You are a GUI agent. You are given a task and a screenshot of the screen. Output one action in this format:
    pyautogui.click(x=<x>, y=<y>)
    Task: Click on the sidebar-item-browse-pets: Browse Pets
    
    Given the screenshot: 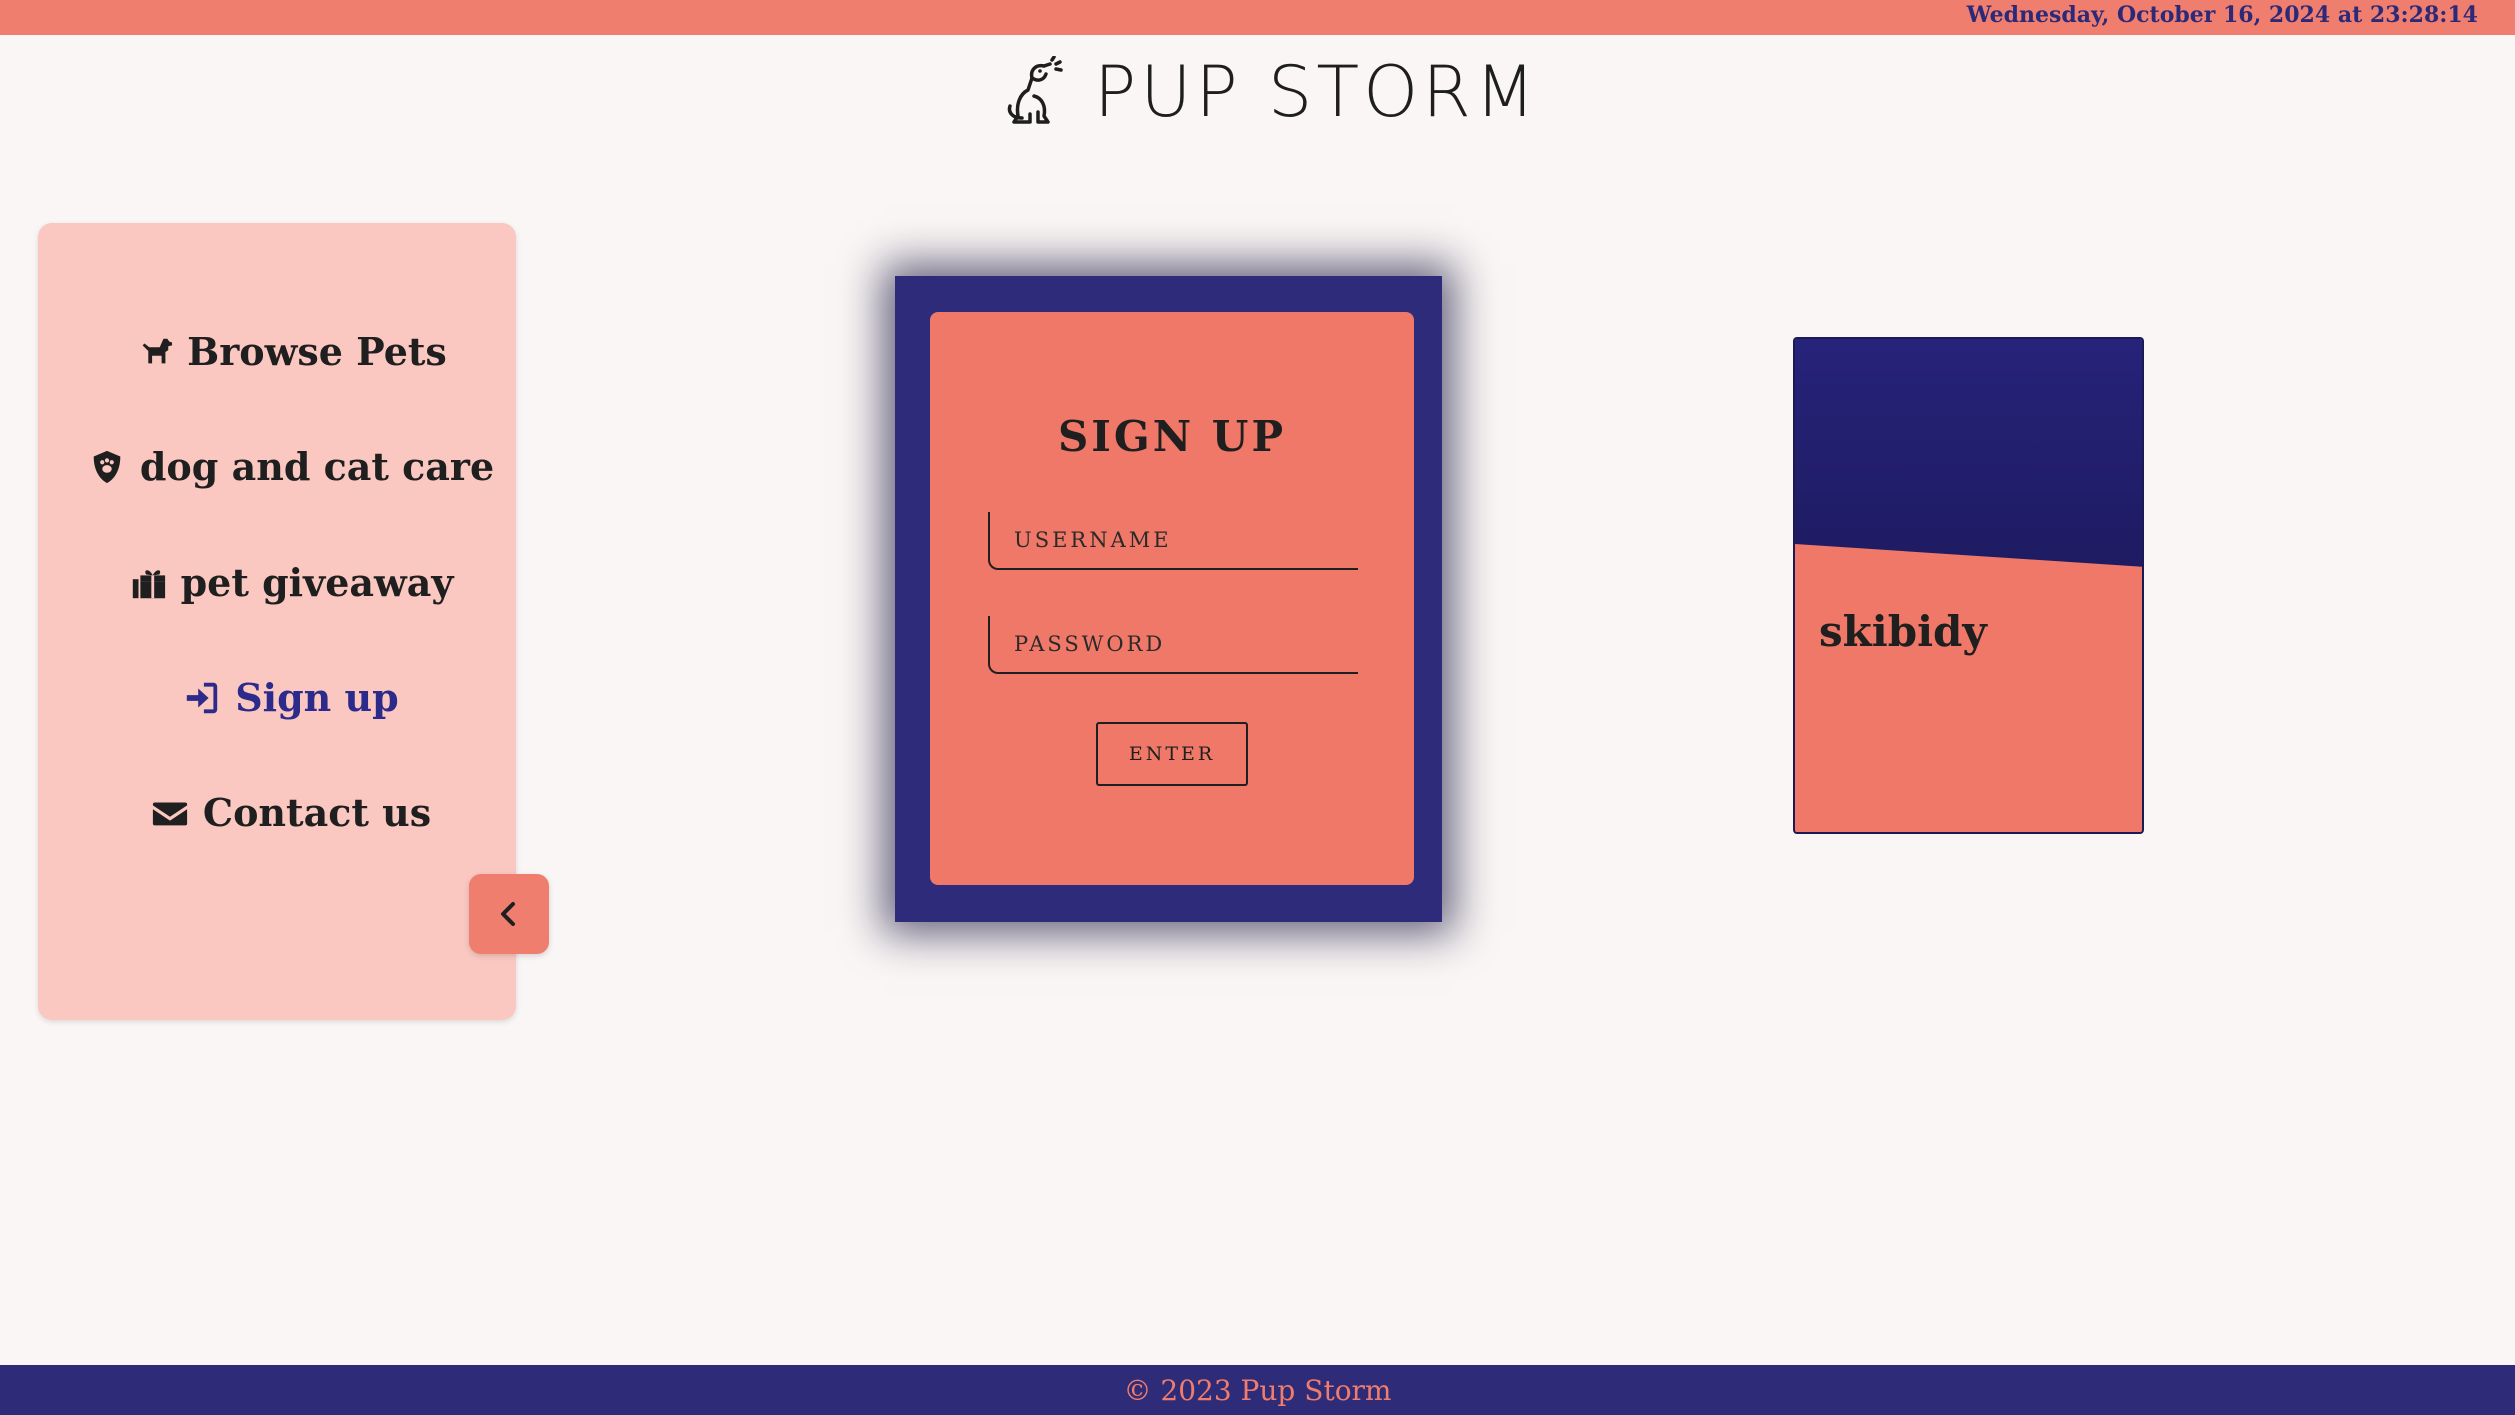 What is the action you would take?
    pyautogui.click(x=291, y=351)
    